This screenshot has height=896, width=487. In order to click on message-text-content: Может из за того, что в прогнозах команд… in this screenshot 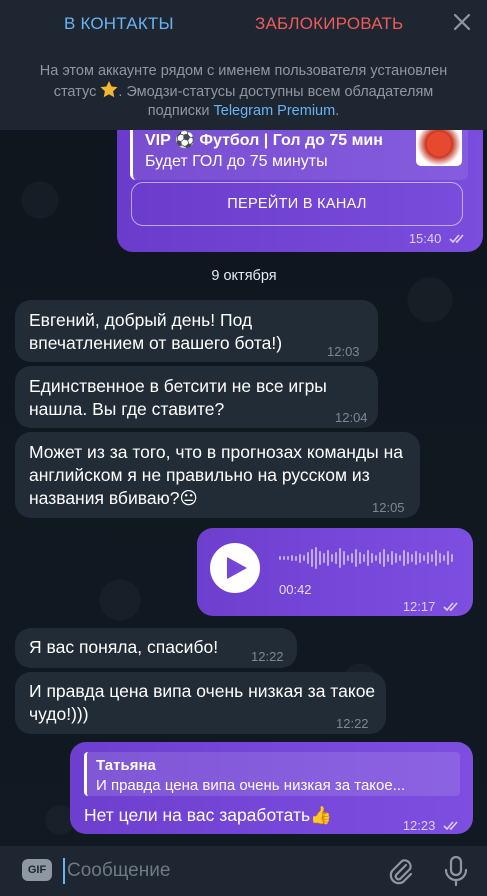, I will do `click(216, 475)`.